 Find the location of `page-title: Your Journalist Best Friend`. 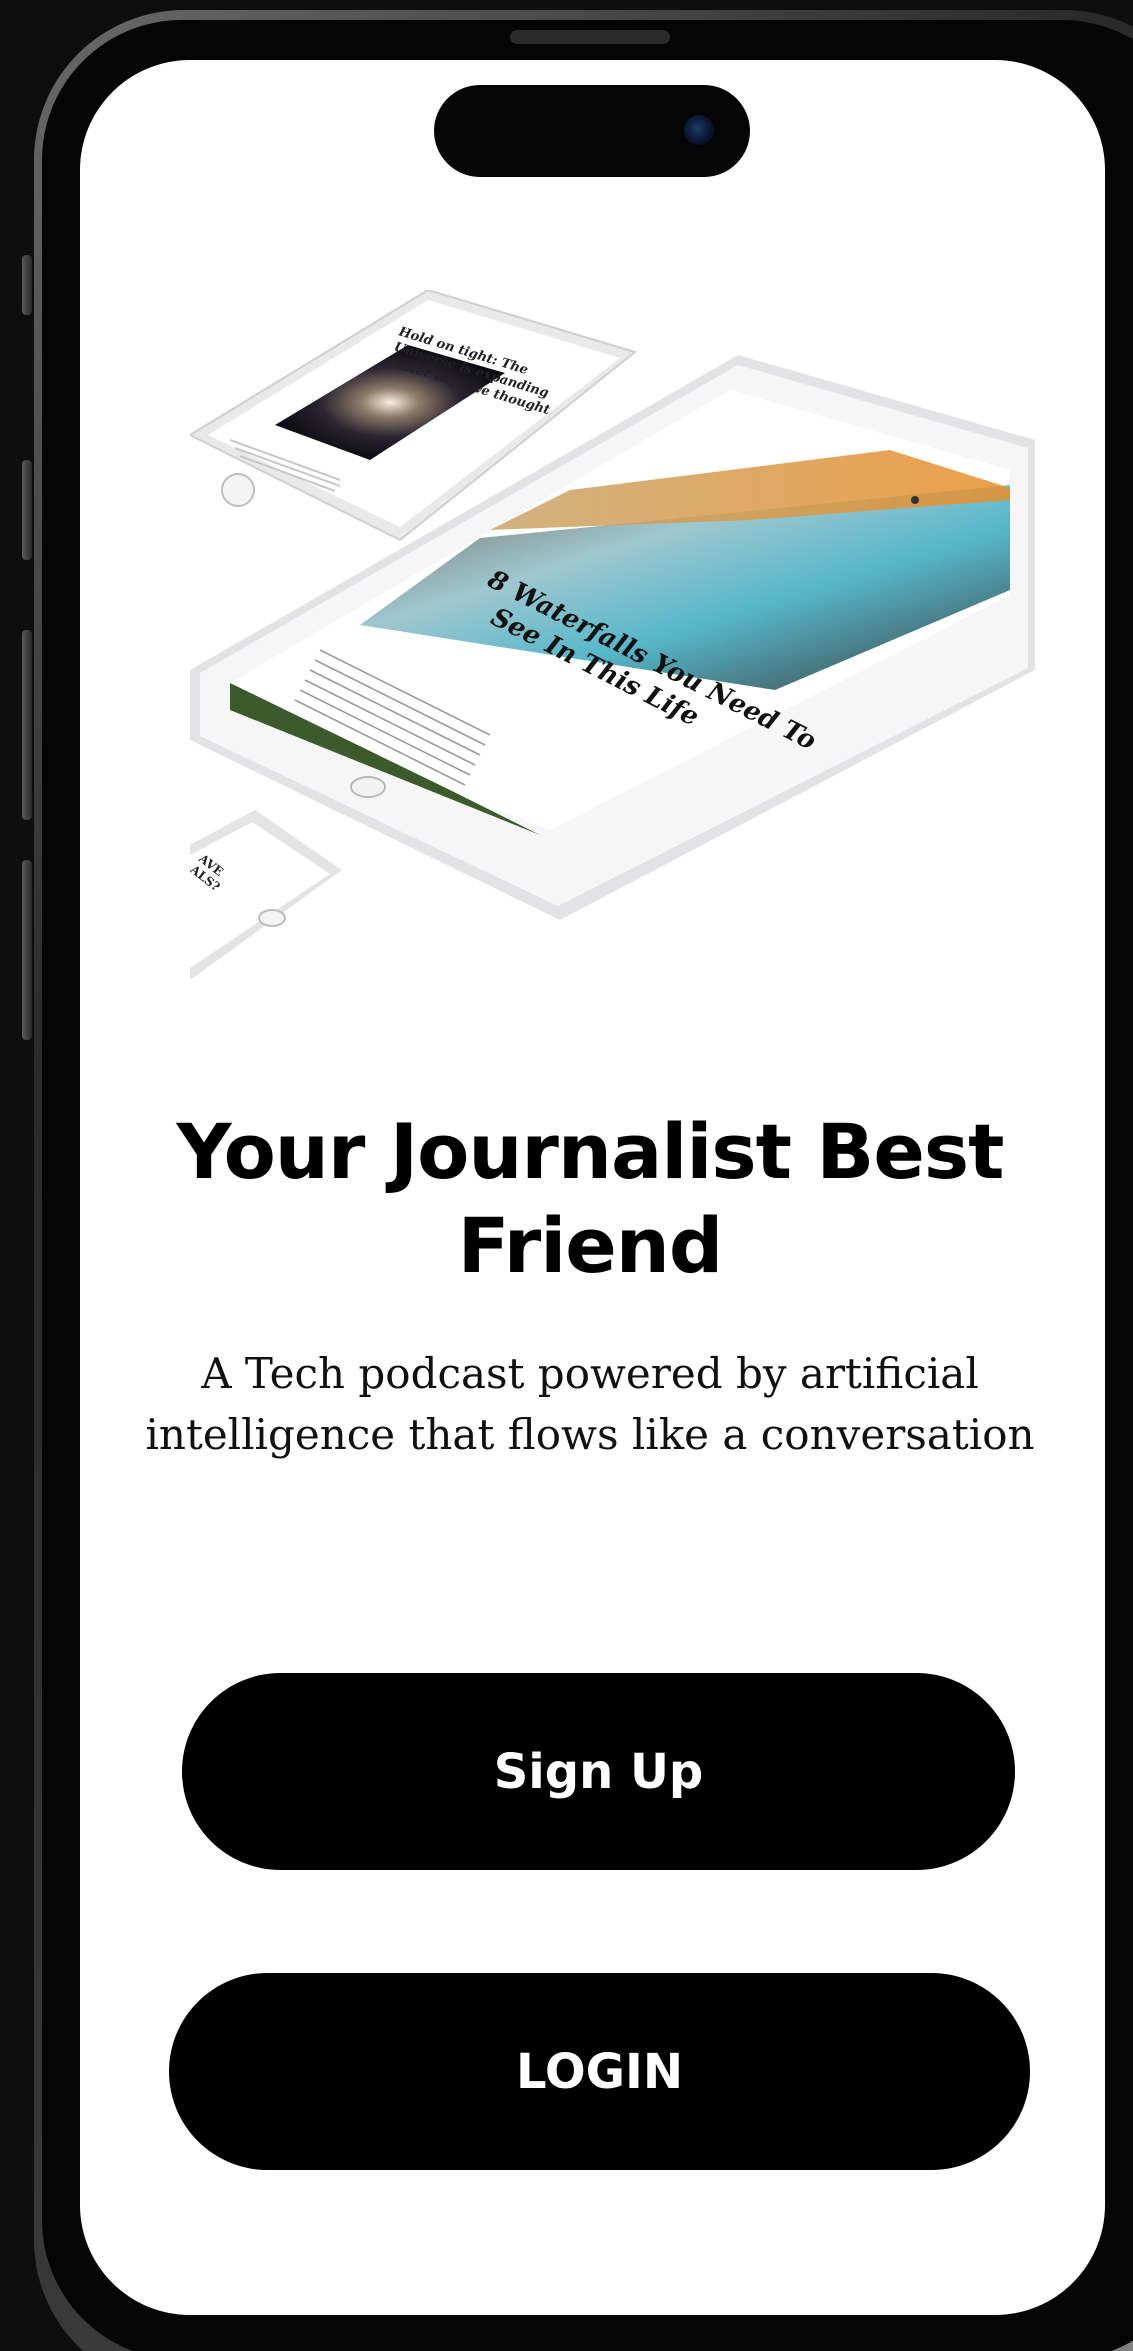

page-title: Your Journalist Best Friend is located at coordinates (590, 1198).